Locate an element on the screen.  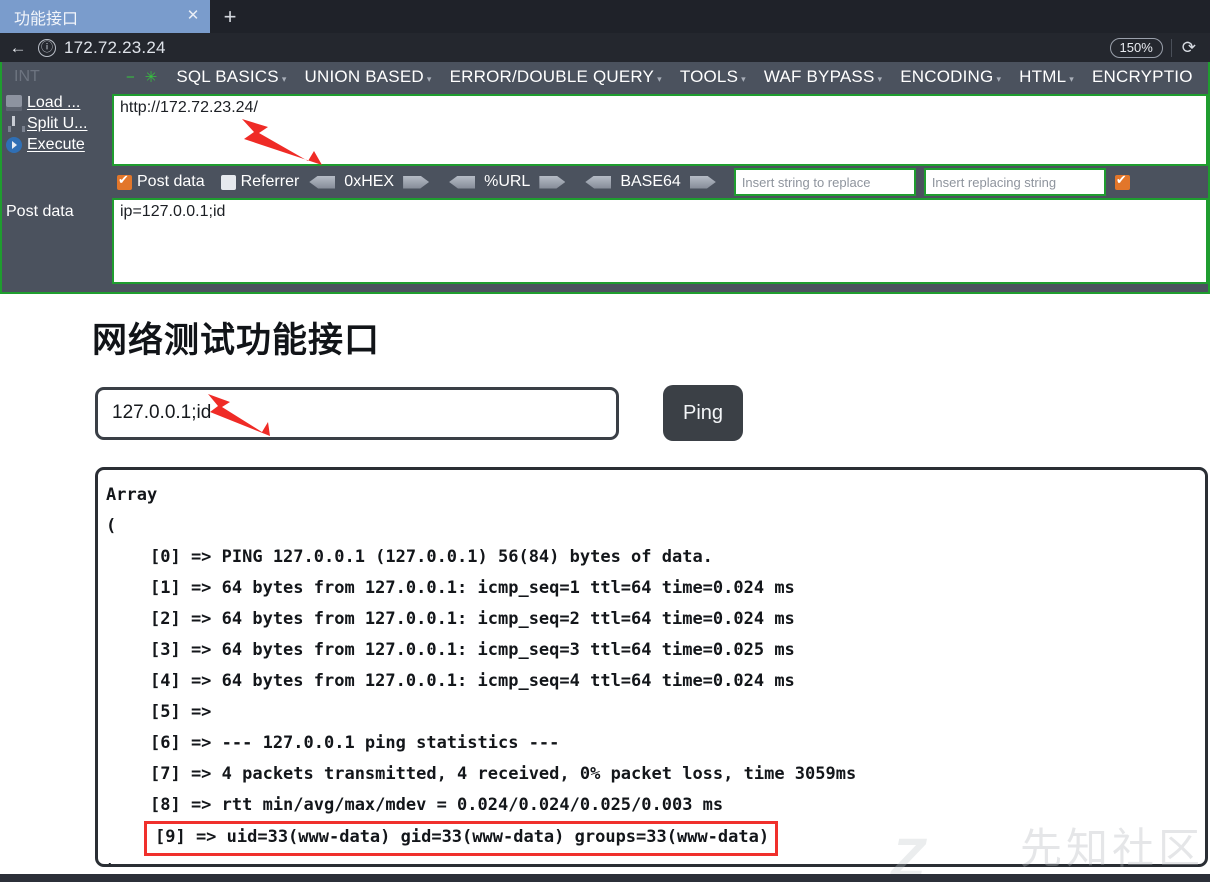
output-open-paren: ( is located at coordinates (111, 526).